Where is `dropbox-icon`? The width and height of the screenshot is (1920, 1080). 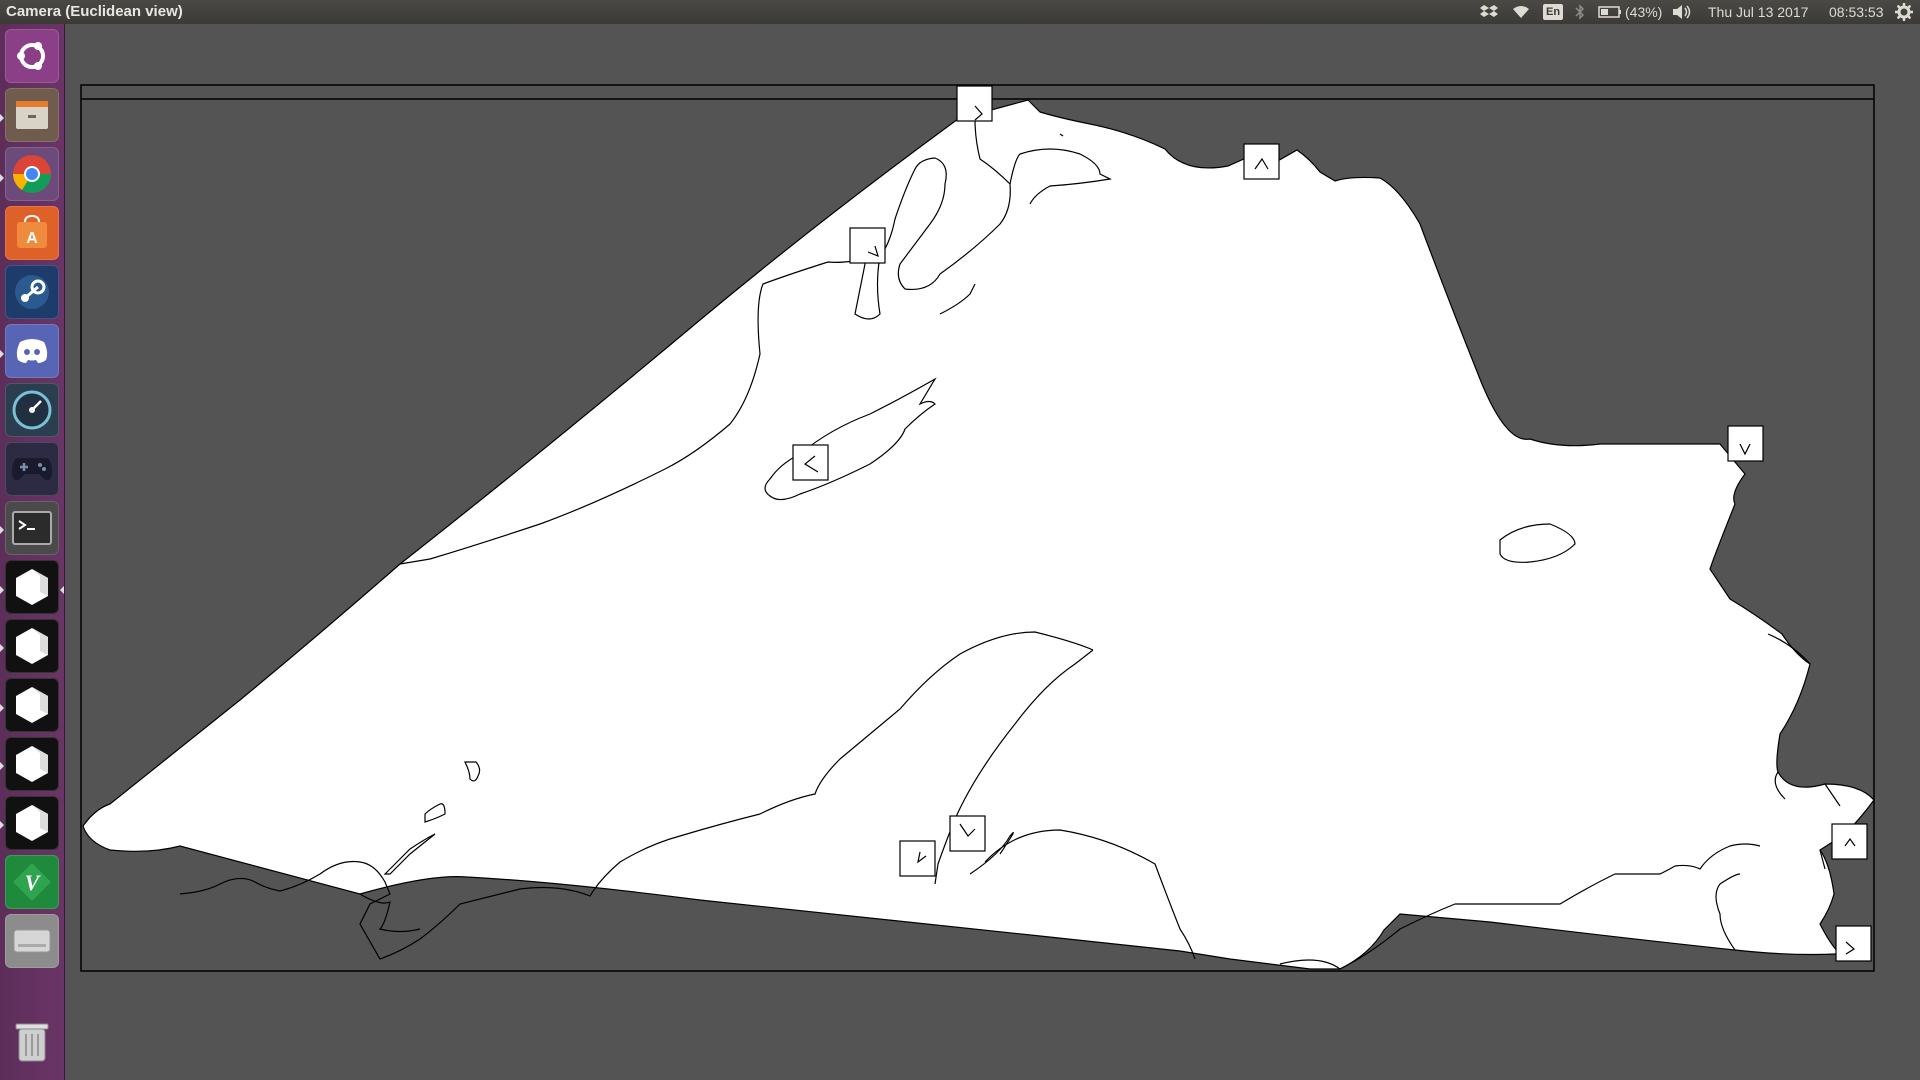 dropbox-icon is located at coordinates (1489, 12).